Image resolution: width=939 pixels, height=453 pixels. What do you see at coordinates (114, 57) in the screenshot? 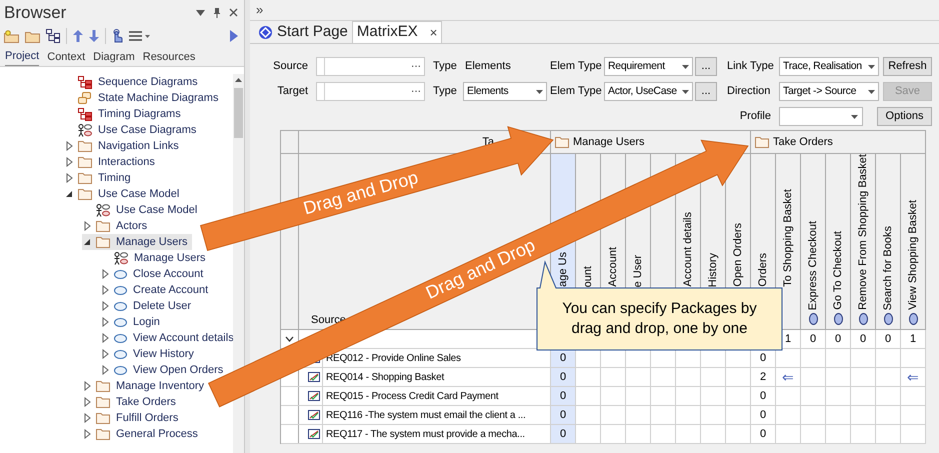
I see `panel-tab: Diagram` at bounding box center [114, 57].